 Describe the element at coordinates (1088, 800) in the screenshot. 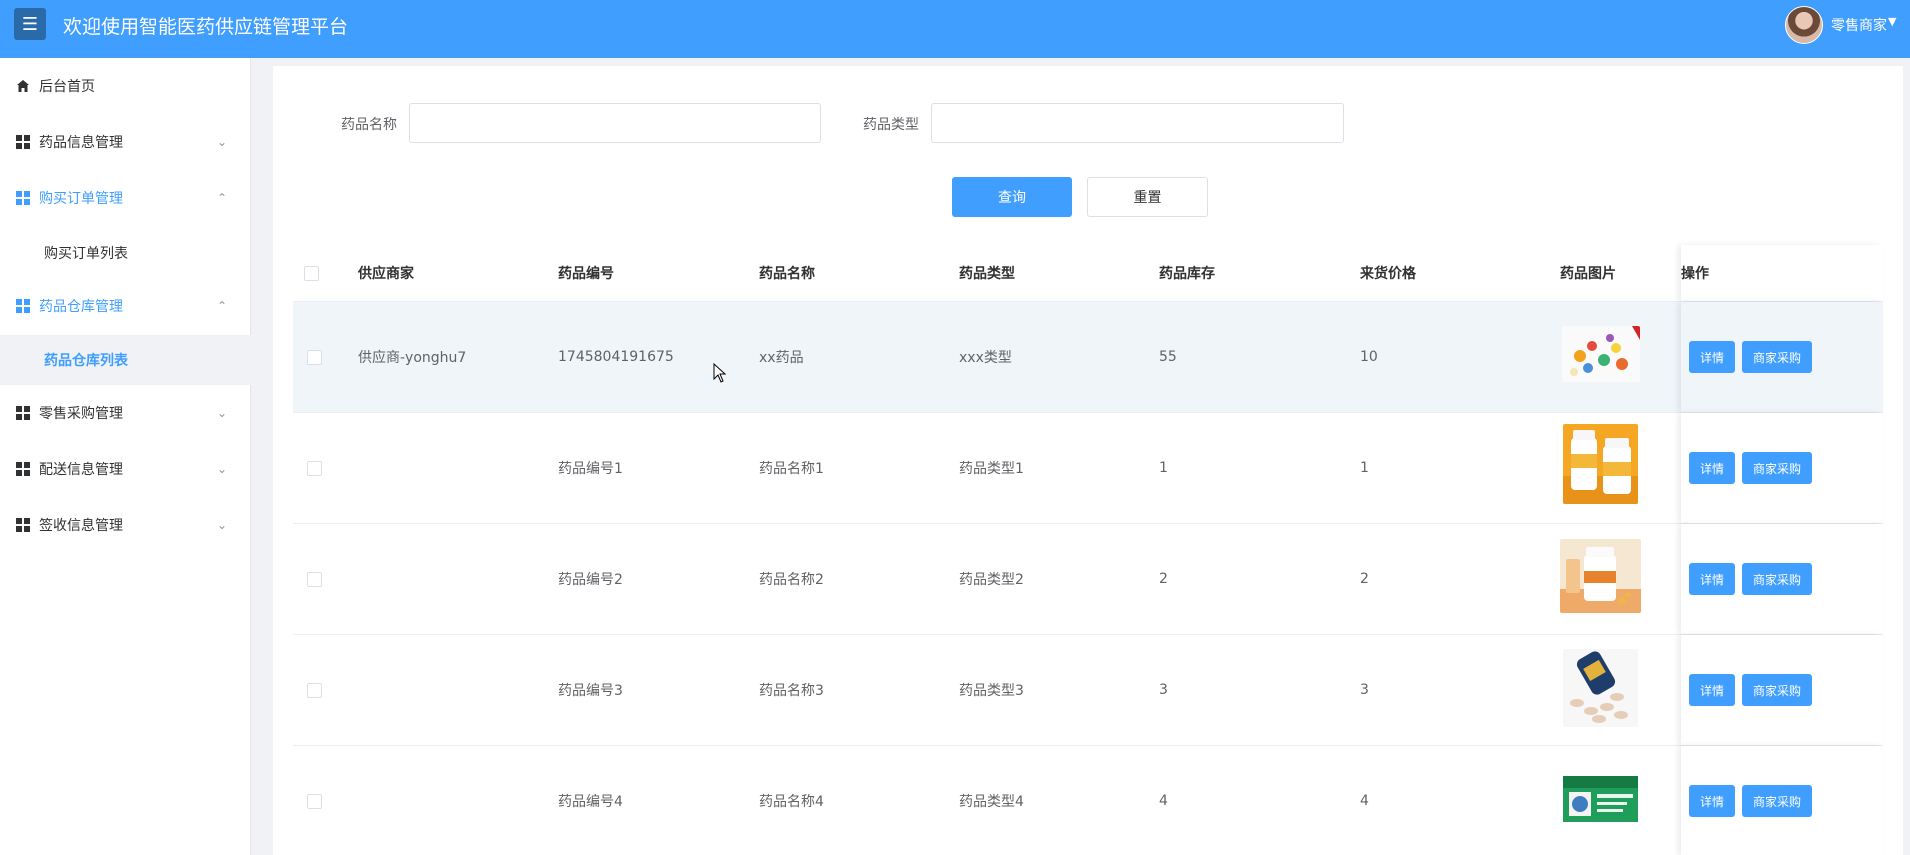

I see `table-row: 药品编号4 药品名称4 药品类型4 4 4 详情 商家采购` at that location.